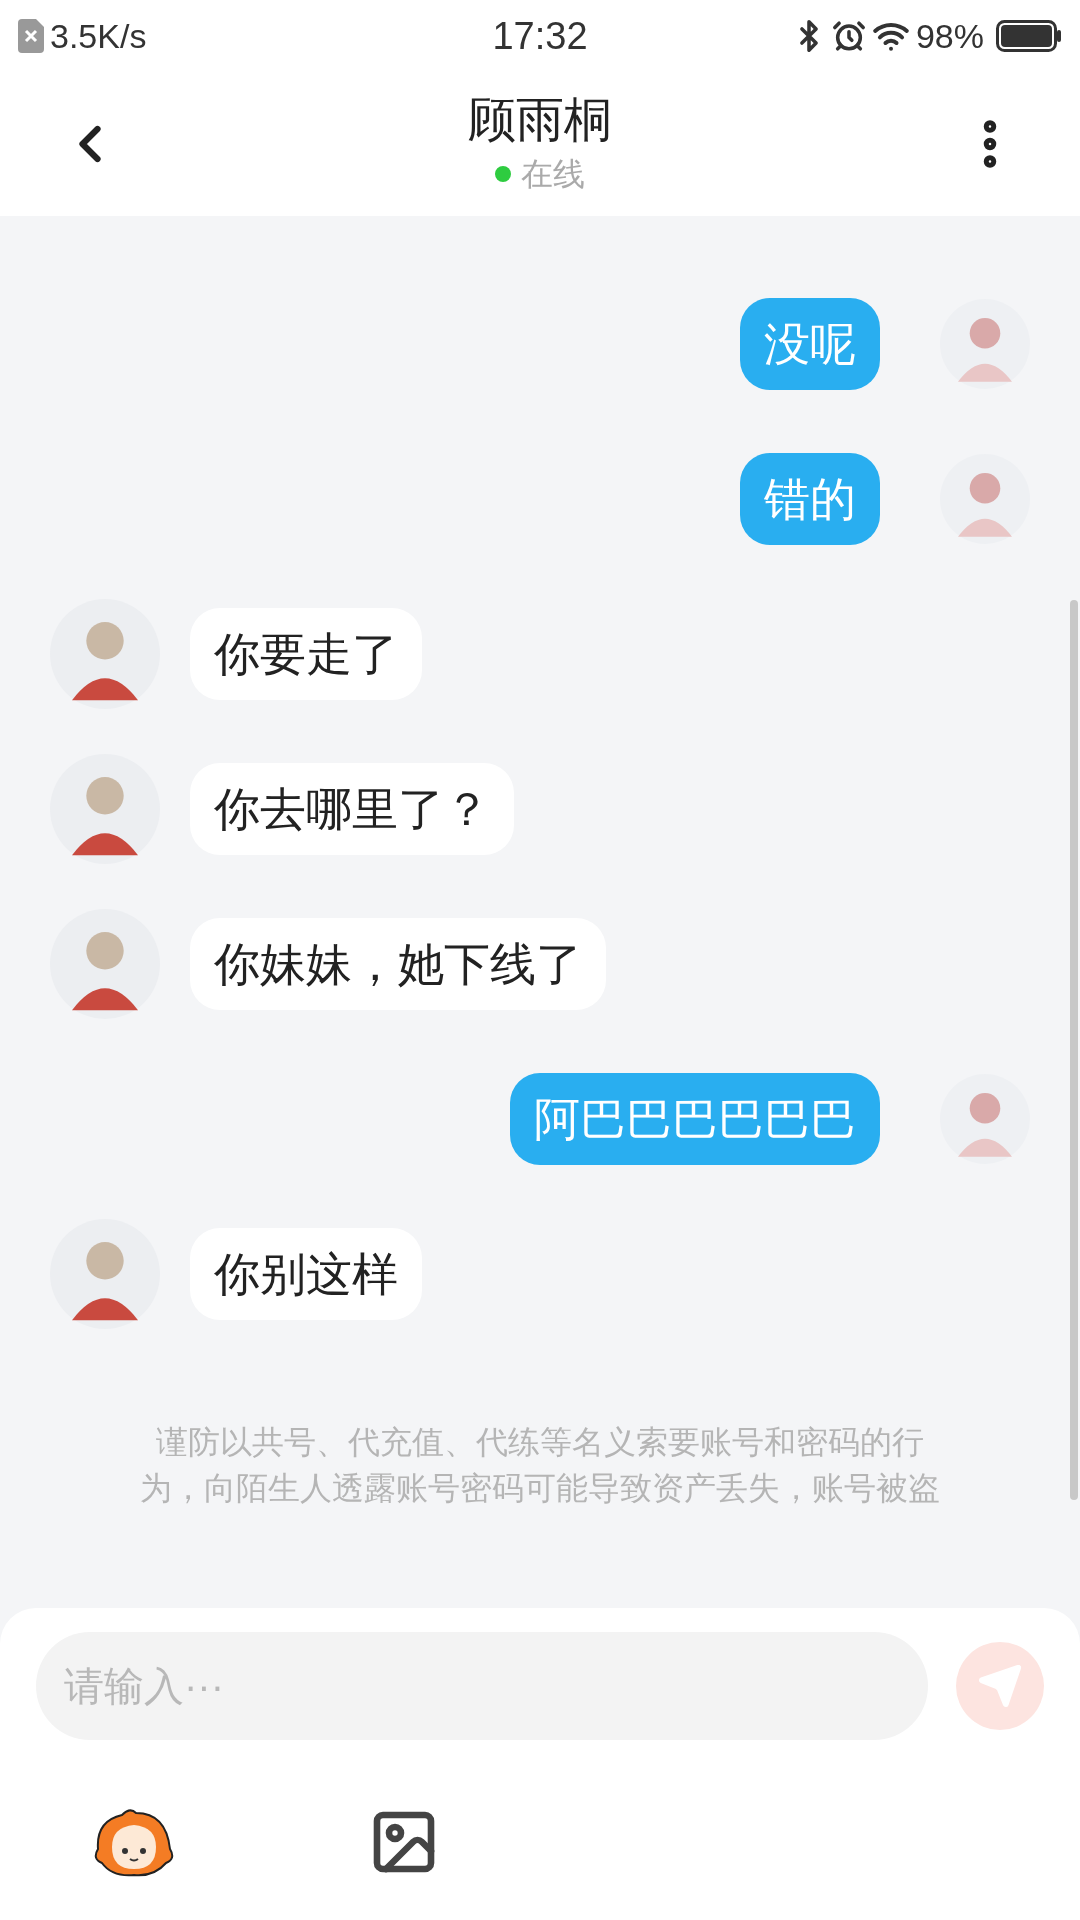 Image resolution: width=1080 pixels, height=1920 pixels. I want to click on network-speed: 3.5K/s, so click(98, 36).